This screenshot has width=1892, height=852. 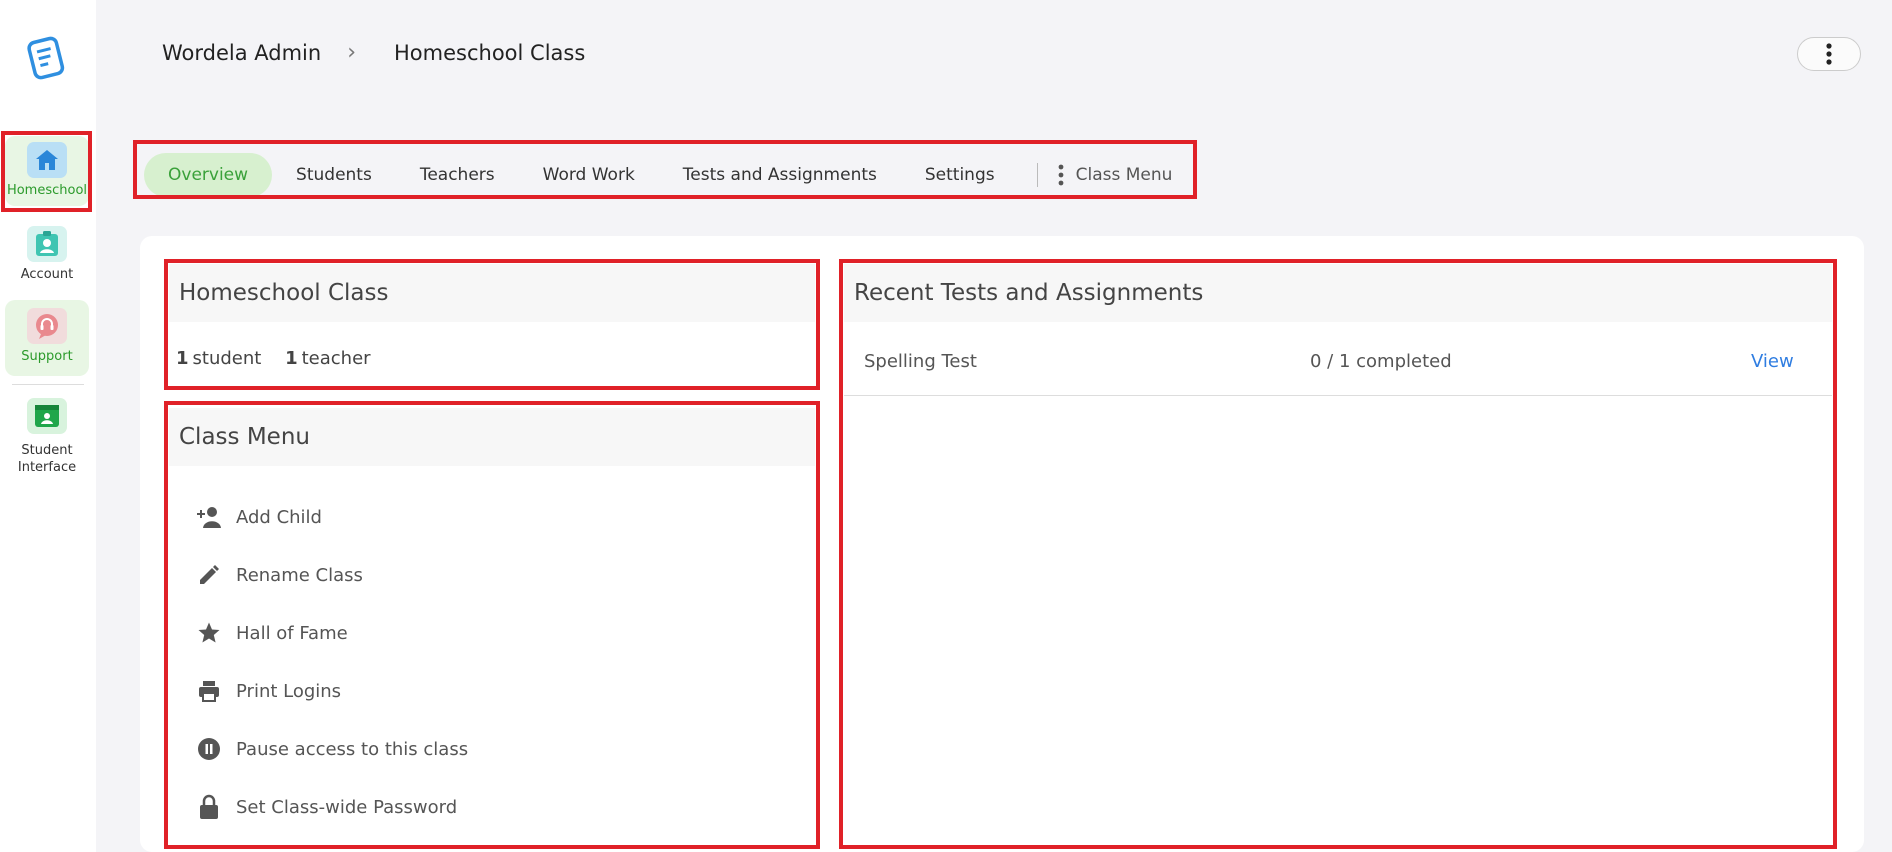 I want to click on sidebar-item-homeschool: Homeschool, so click(x=47, y=171).